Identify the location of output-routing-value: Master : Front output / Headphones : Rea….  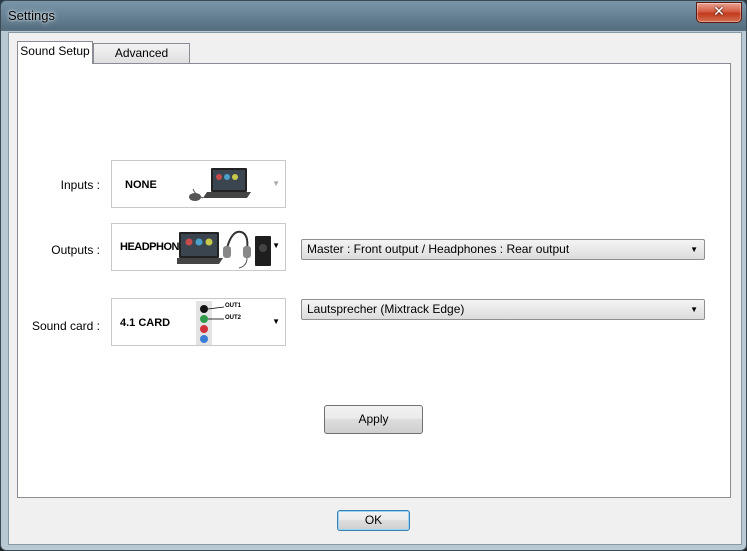
(438, 249).